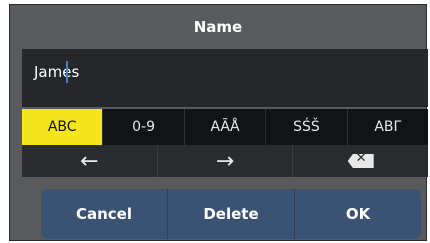 This screenshot has width=430, height=243. What do you see at coordinates (358, 214) in the screenshot?
I see `ok-button: OK` at bounding box center [358, 214].